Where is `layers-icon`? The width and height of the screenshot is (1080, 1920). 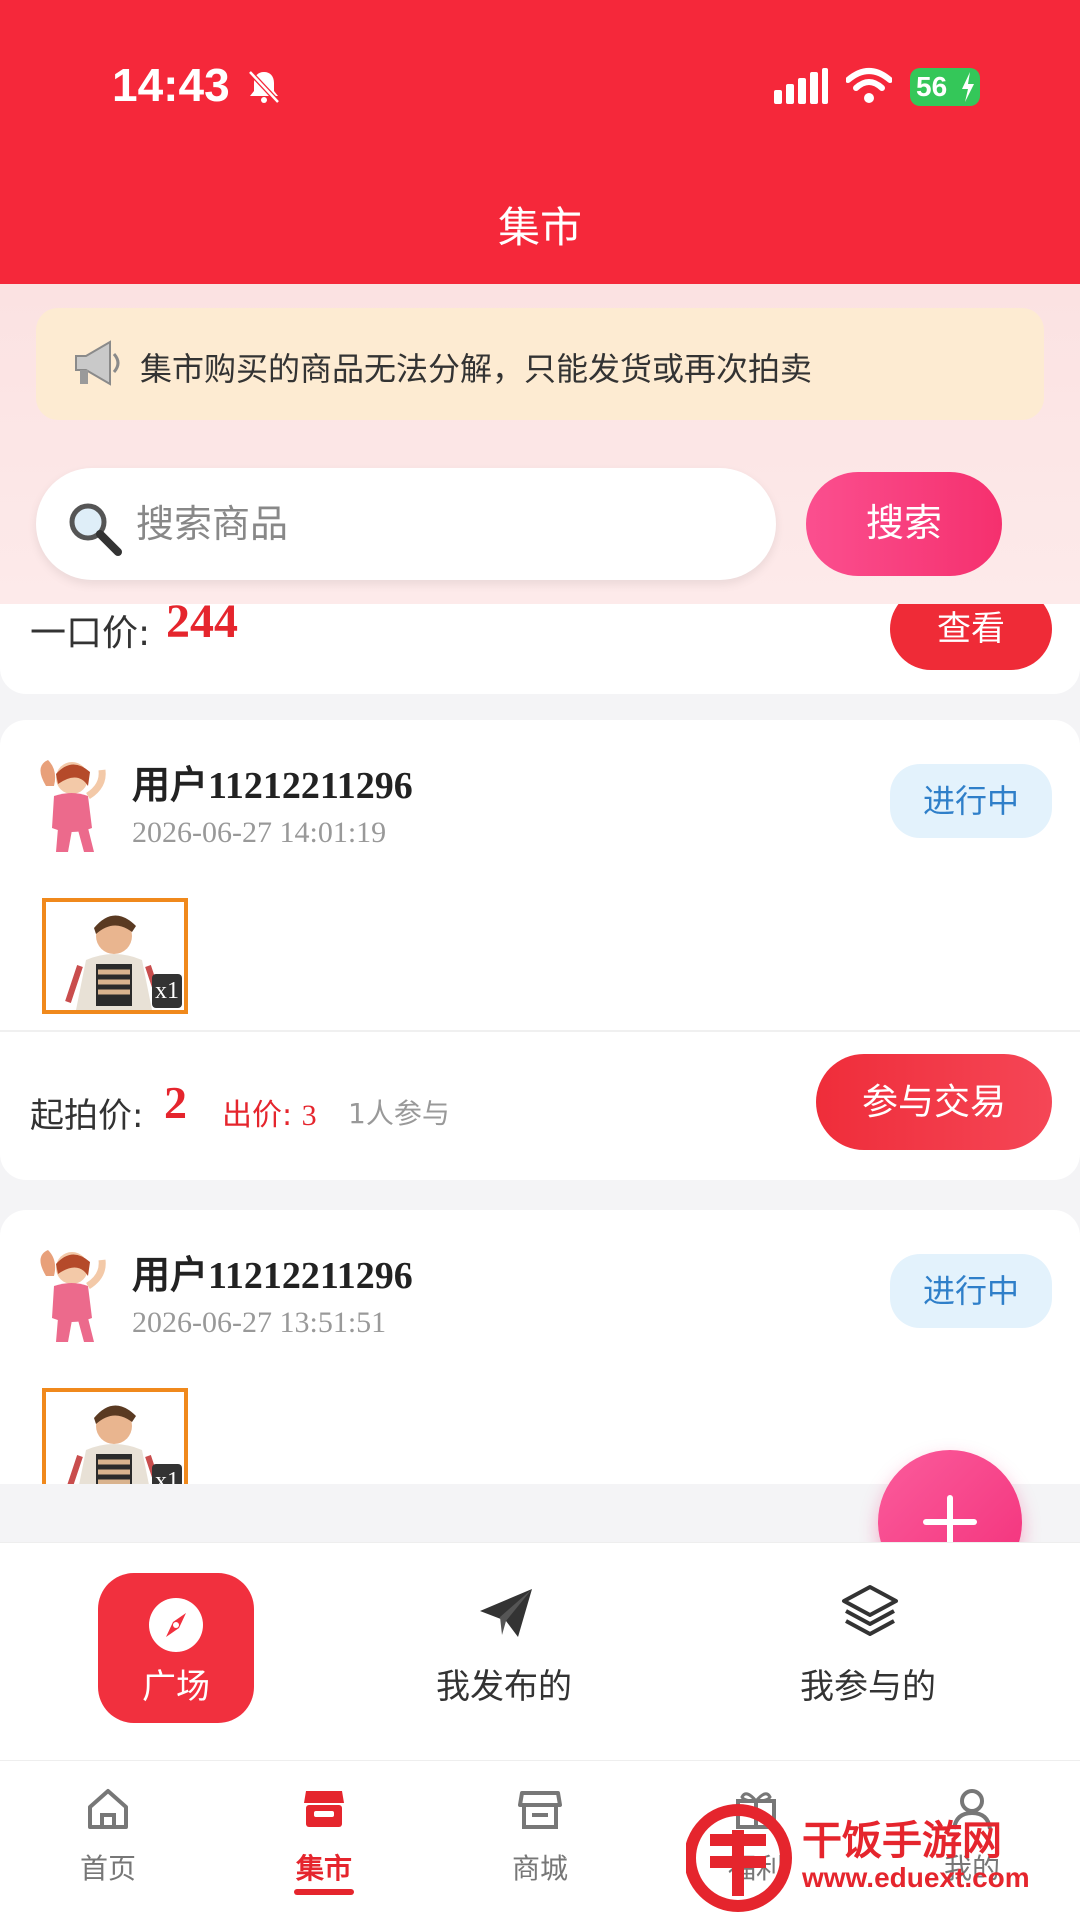
layers-icon is located at coordinates (870, 1610).